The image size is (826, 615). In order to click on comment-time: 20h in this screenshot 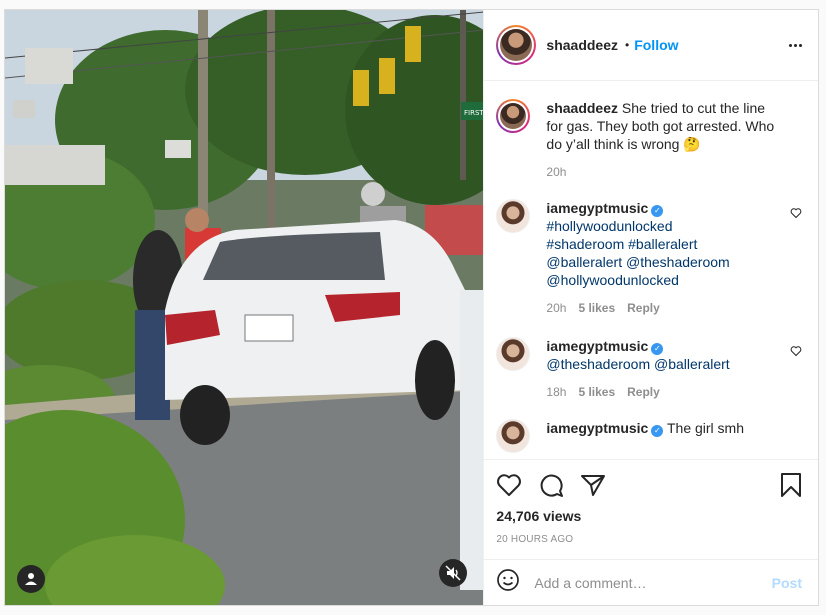, I will do `click(556, 308)`.